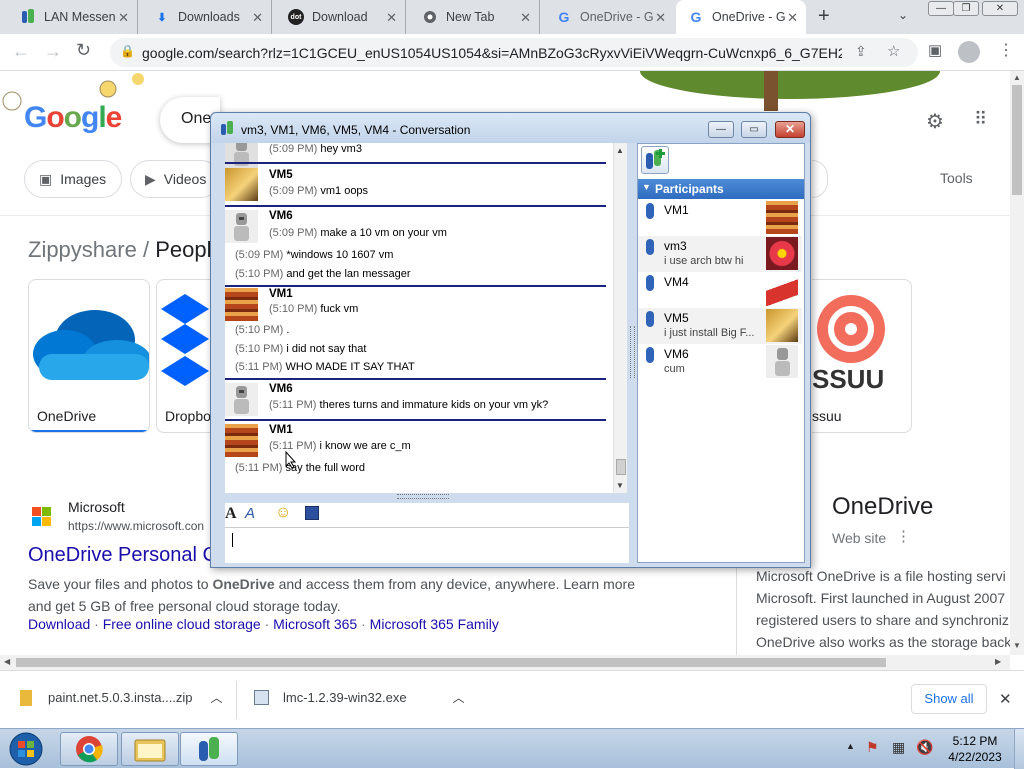 Image resolution: width=1024 pixels, height=769 pixels. Describe the element at coordinates (53, 51) in the screenshot. I see `forward-icon: →` at that location.